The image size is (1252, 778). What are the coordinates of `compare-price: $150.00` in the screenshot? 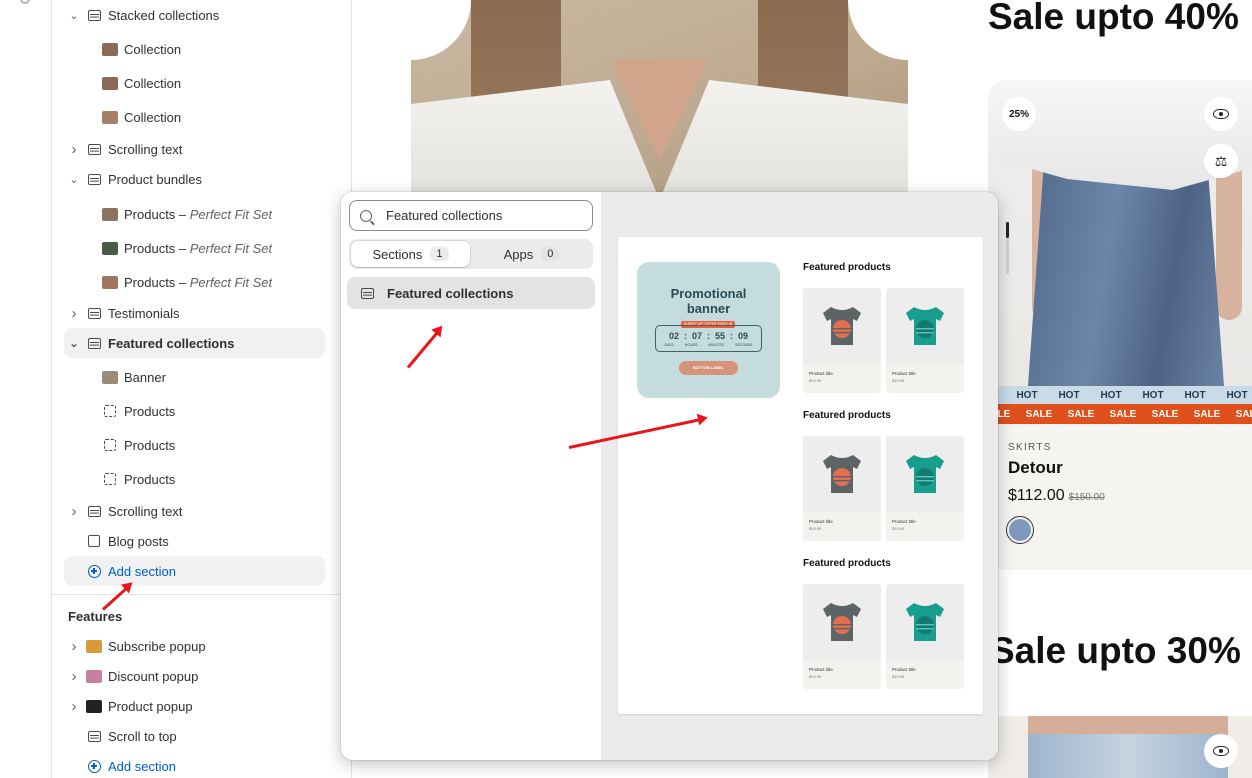 It's located at (1086, 497).